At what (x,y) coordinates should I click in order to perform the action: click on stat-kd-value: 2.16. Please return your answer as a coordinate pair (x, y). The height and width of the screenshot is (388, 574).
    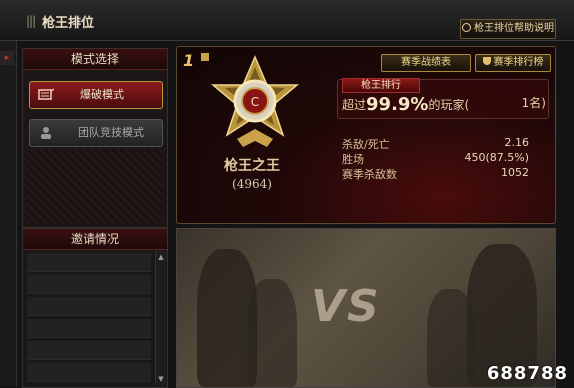
    Looking at the image, I should click on (517, 142).